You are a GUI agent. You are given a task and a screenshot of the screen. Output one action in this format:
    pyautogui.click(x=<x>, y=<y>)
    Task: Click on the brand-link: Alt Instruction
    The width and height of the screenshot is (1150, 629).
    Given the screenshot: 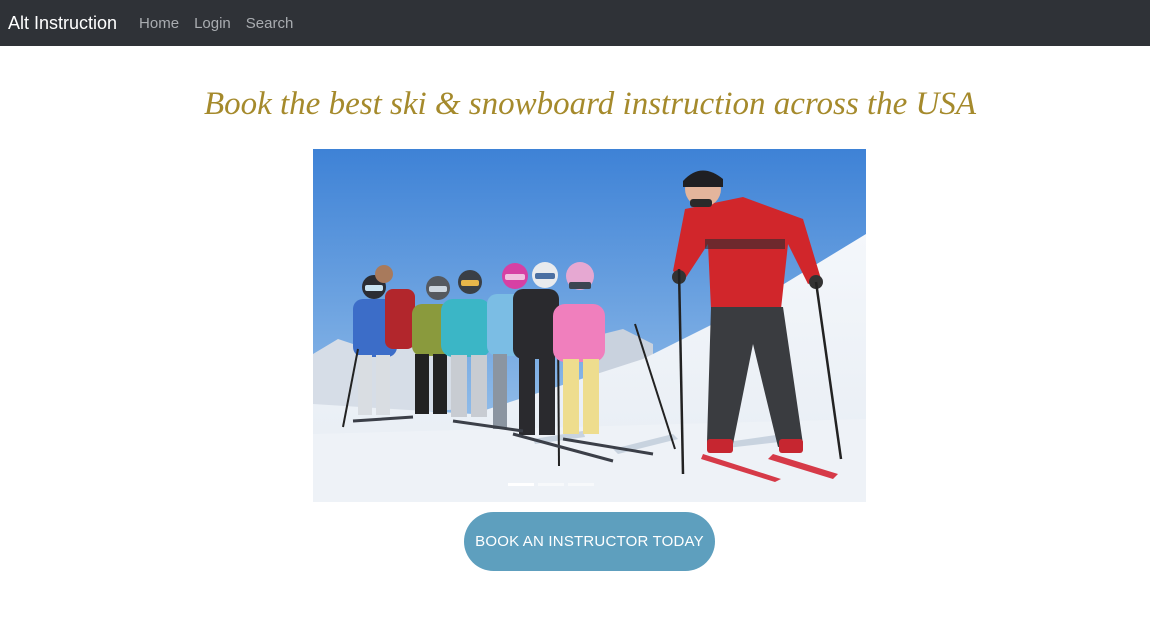 What is the action you would take?
    pyautogui.click(x=62, y=23)
    